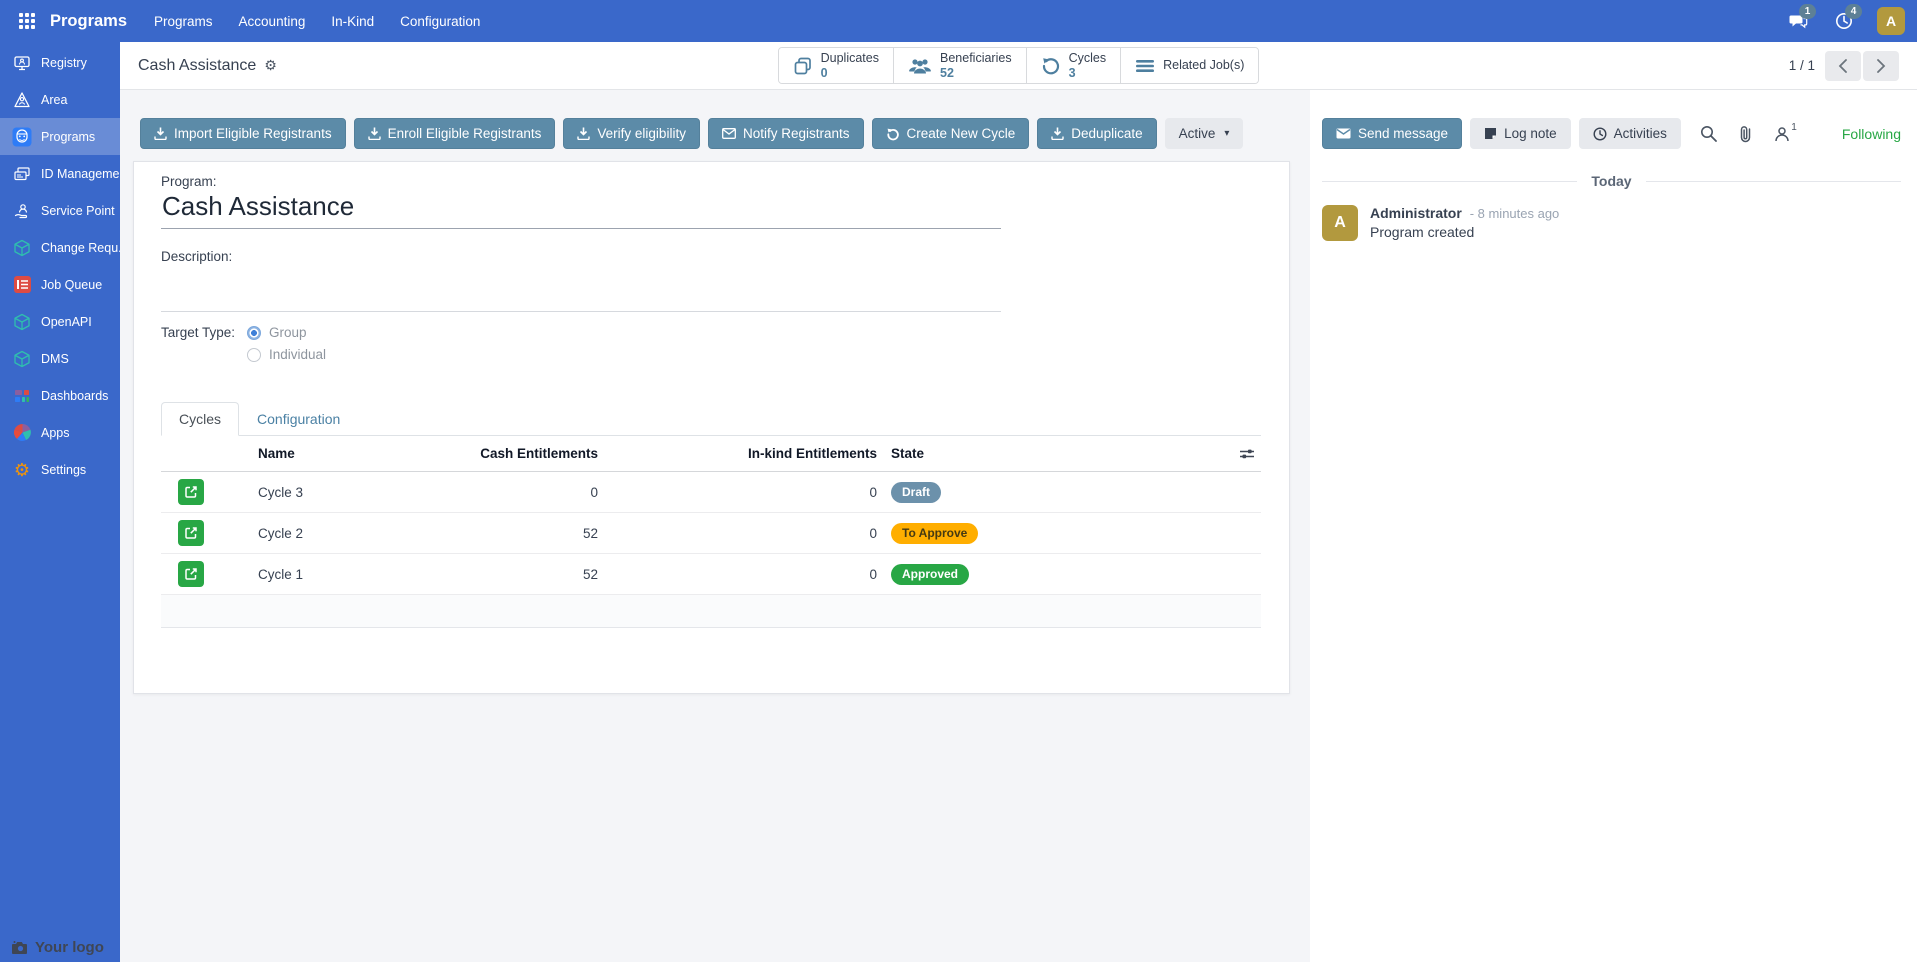 This screenshot has width=1917, height=962. Describe the element at coordinates (1416, 213) in the screenshot. I see `message-author: Administrator` at that location.